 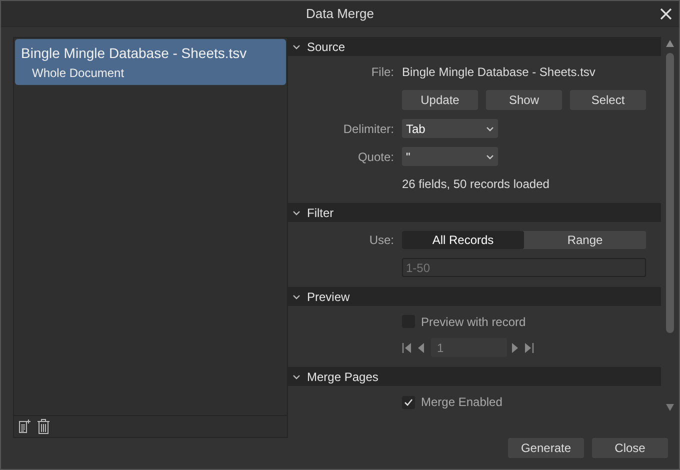 What do you see at coordinates (375, 157) in the screenshot?
I see `field-label: Quote:` at bounding box center [375, 157].